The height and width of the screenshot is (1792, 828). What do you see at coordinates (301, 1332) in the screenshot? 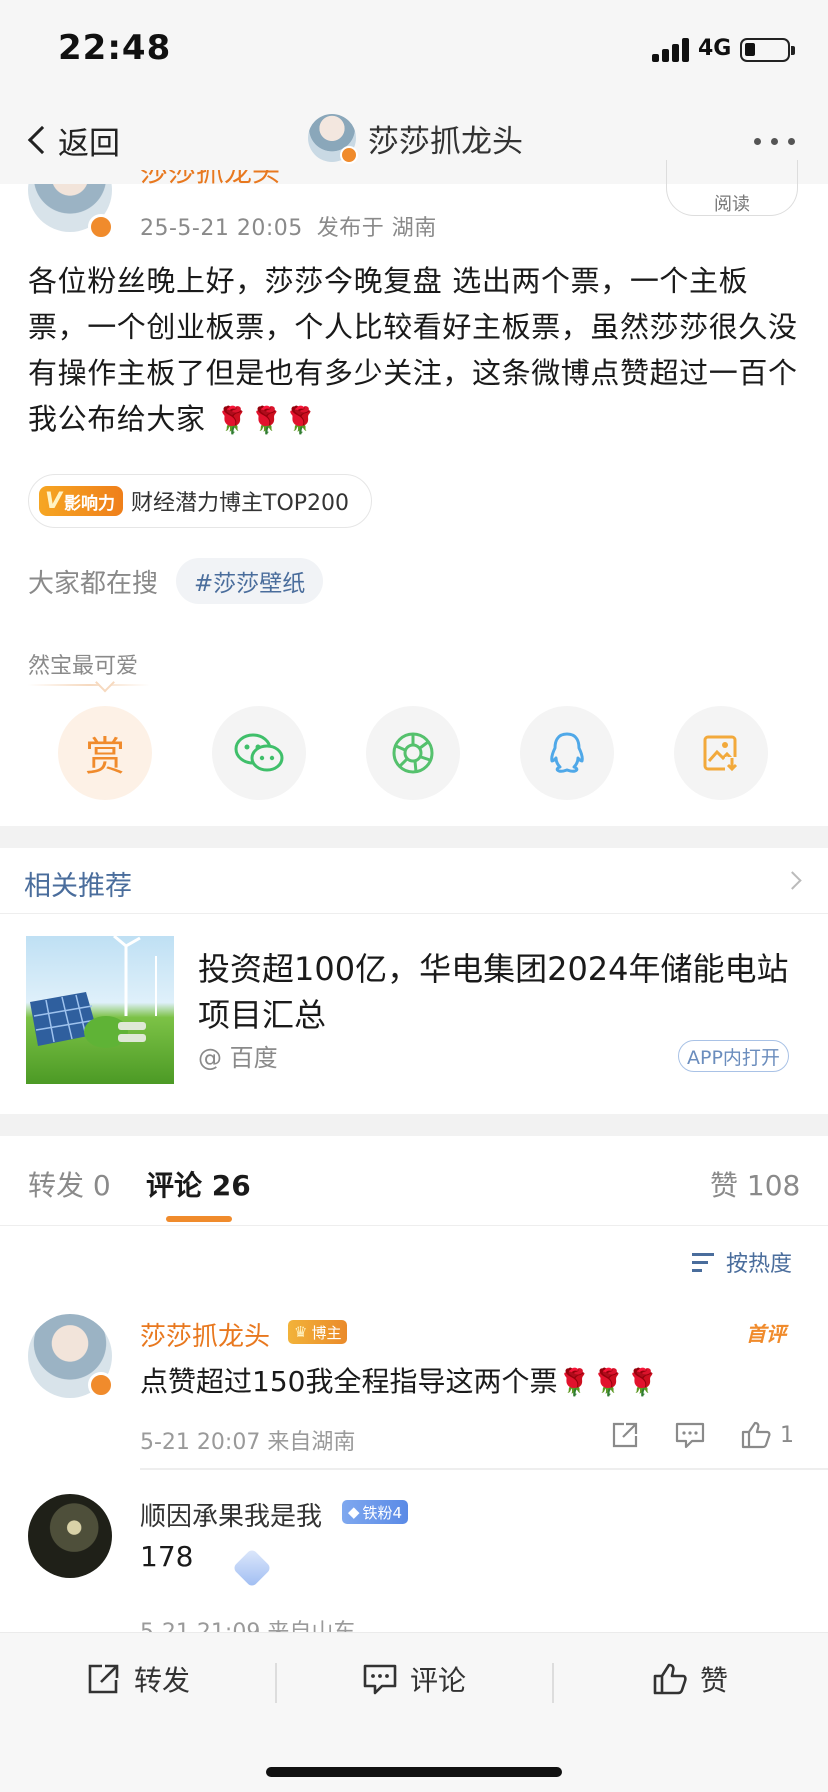
I see `crown-icon: ♛` at bounding box center [301, 1332].